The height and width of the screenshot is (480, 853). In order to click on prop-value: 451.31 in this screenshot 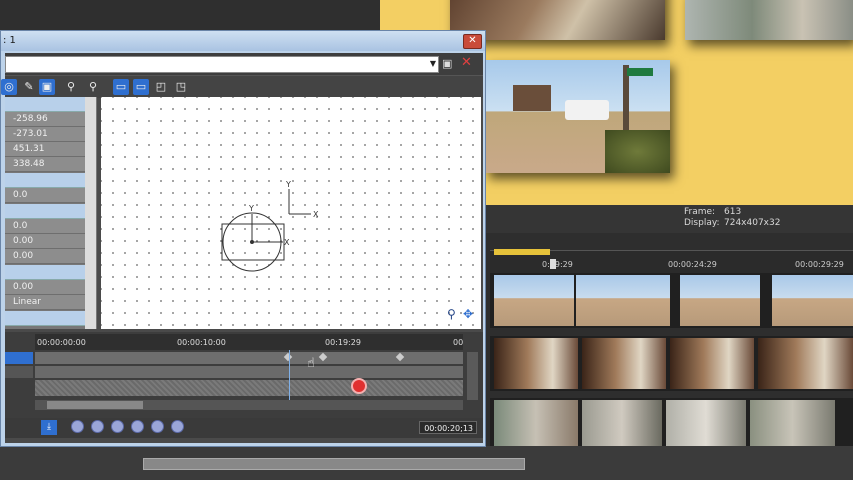, I will do `click(45, 149)`.